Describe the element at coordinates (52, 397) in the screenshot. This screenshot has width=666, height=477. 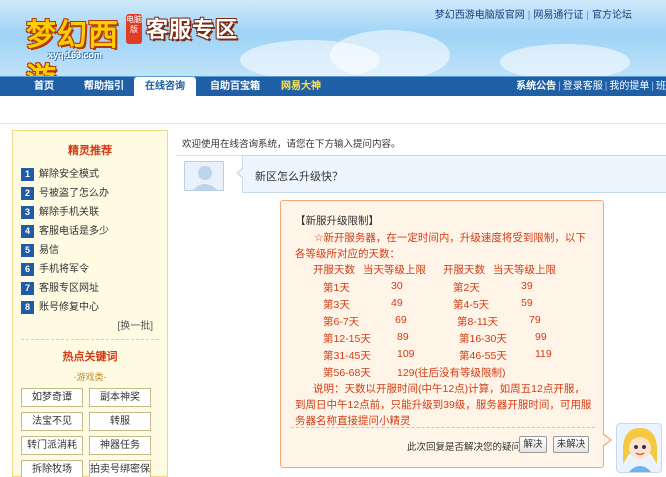
I see `keyword-button: 如梦奇谭` at that location.